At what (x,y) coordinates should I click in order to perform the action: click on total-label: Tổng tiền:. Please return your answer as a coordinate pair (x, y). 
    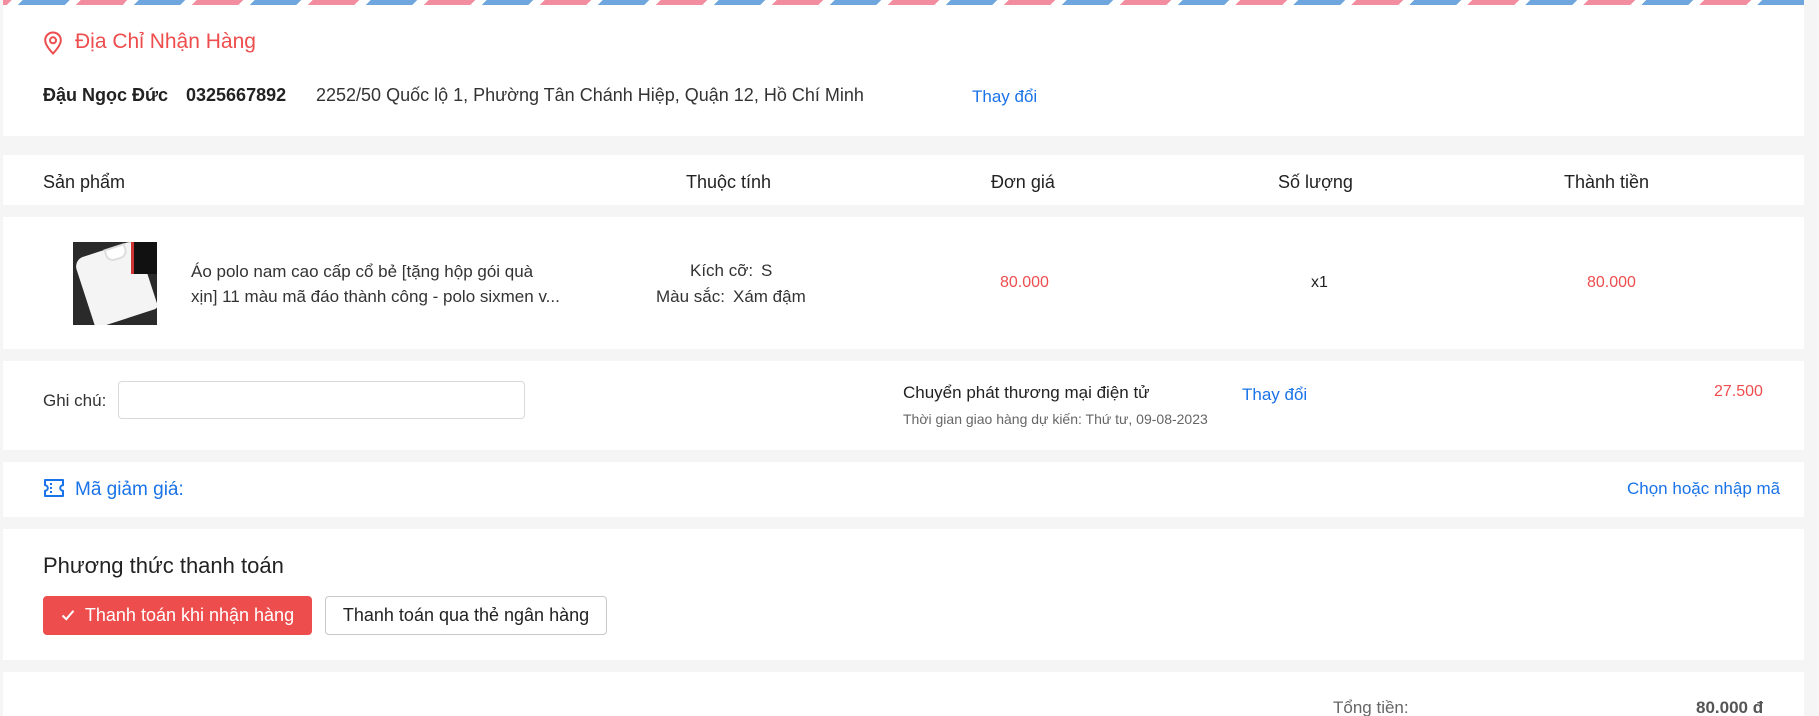
    Looking at the image, I should click on (1371, 707).